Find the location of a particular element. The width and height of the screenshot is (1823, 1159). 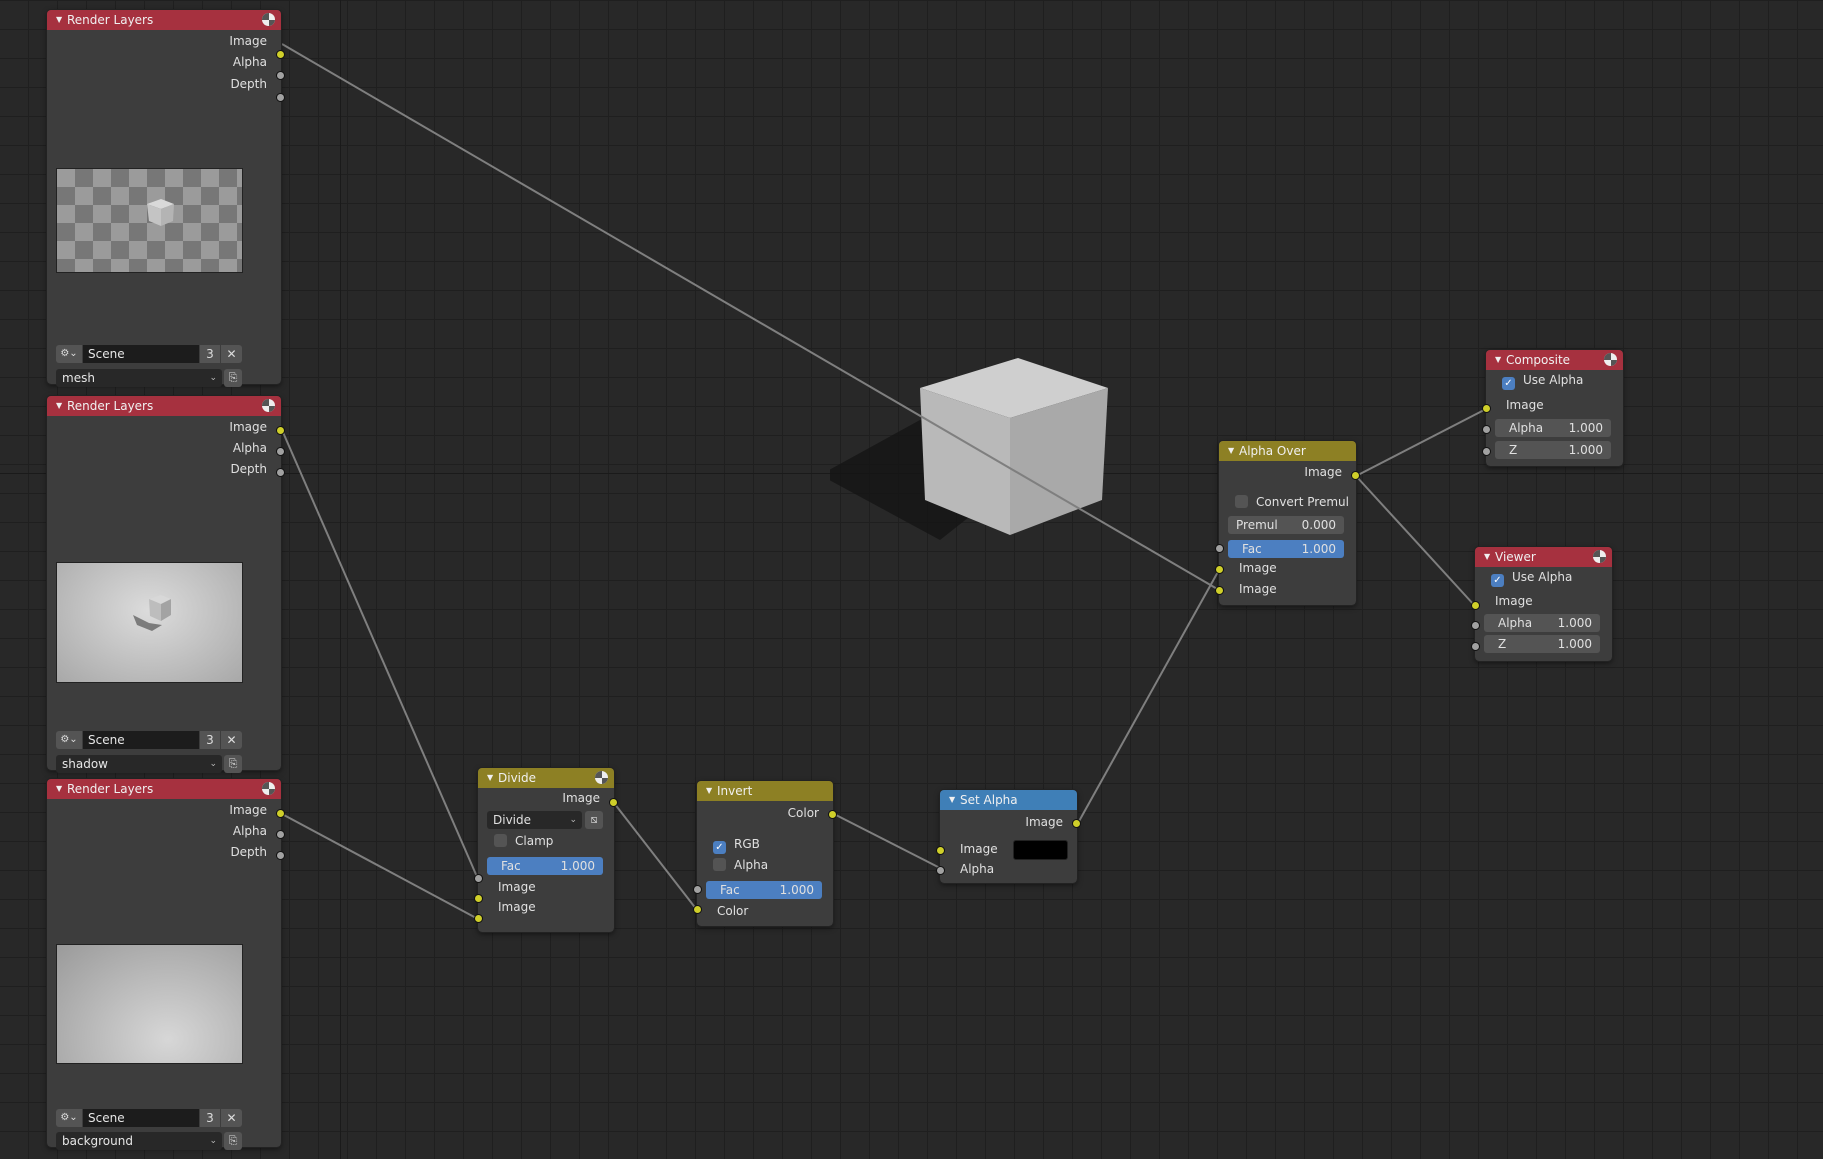

node-header: ▼ Set Alpha is located at coordinates (1008, 800).